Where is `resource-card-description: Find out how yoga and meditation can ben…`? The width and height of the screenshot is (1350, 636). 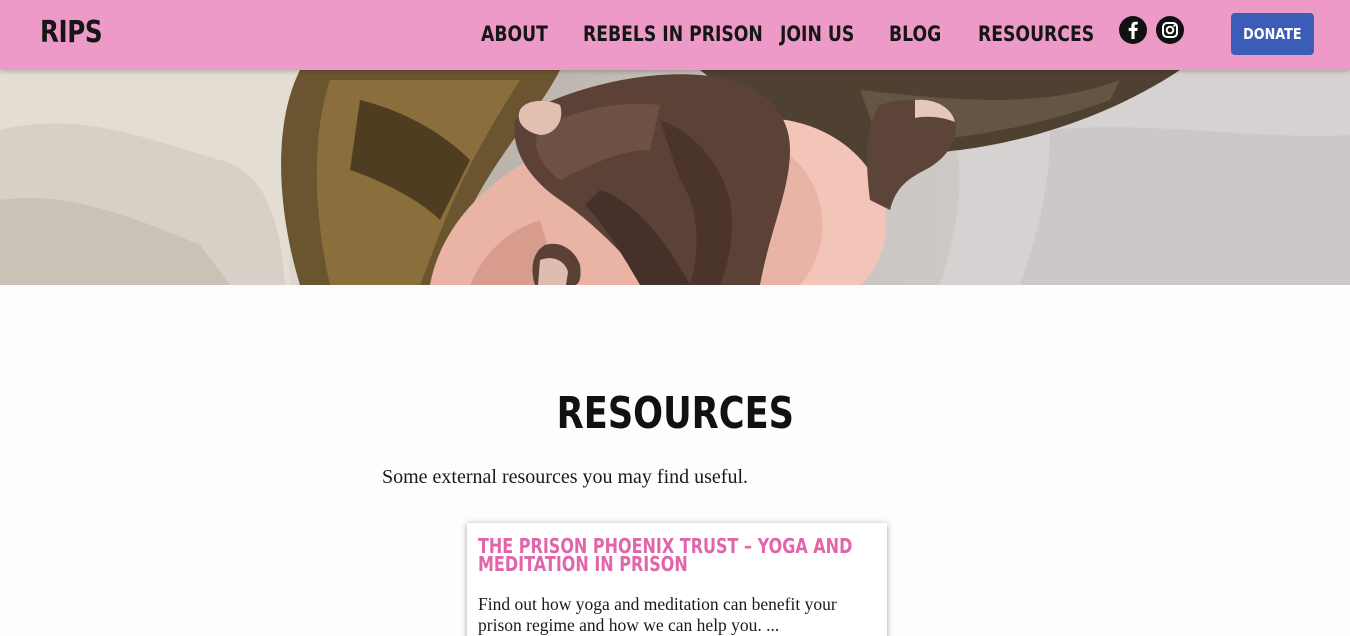 resource-card-description: Find out how yoga and meditation can ben… is located at coordinates (657, 614).